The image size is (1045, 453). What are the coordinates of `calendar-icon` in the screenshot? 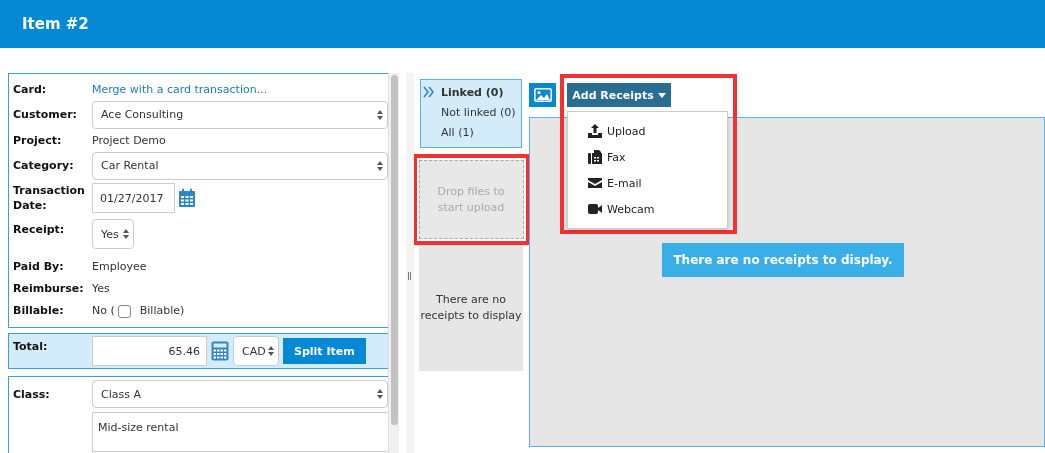 It's located at (187, 198).